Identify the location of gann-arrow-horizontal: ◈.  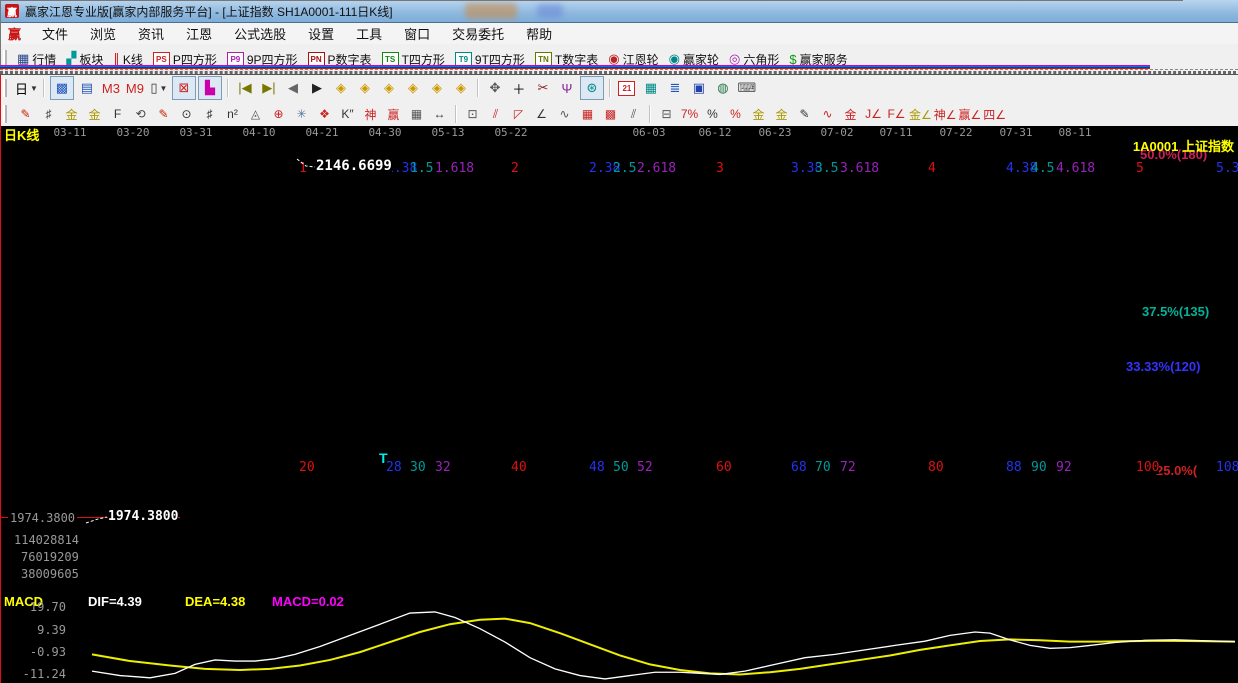
(389, 88).